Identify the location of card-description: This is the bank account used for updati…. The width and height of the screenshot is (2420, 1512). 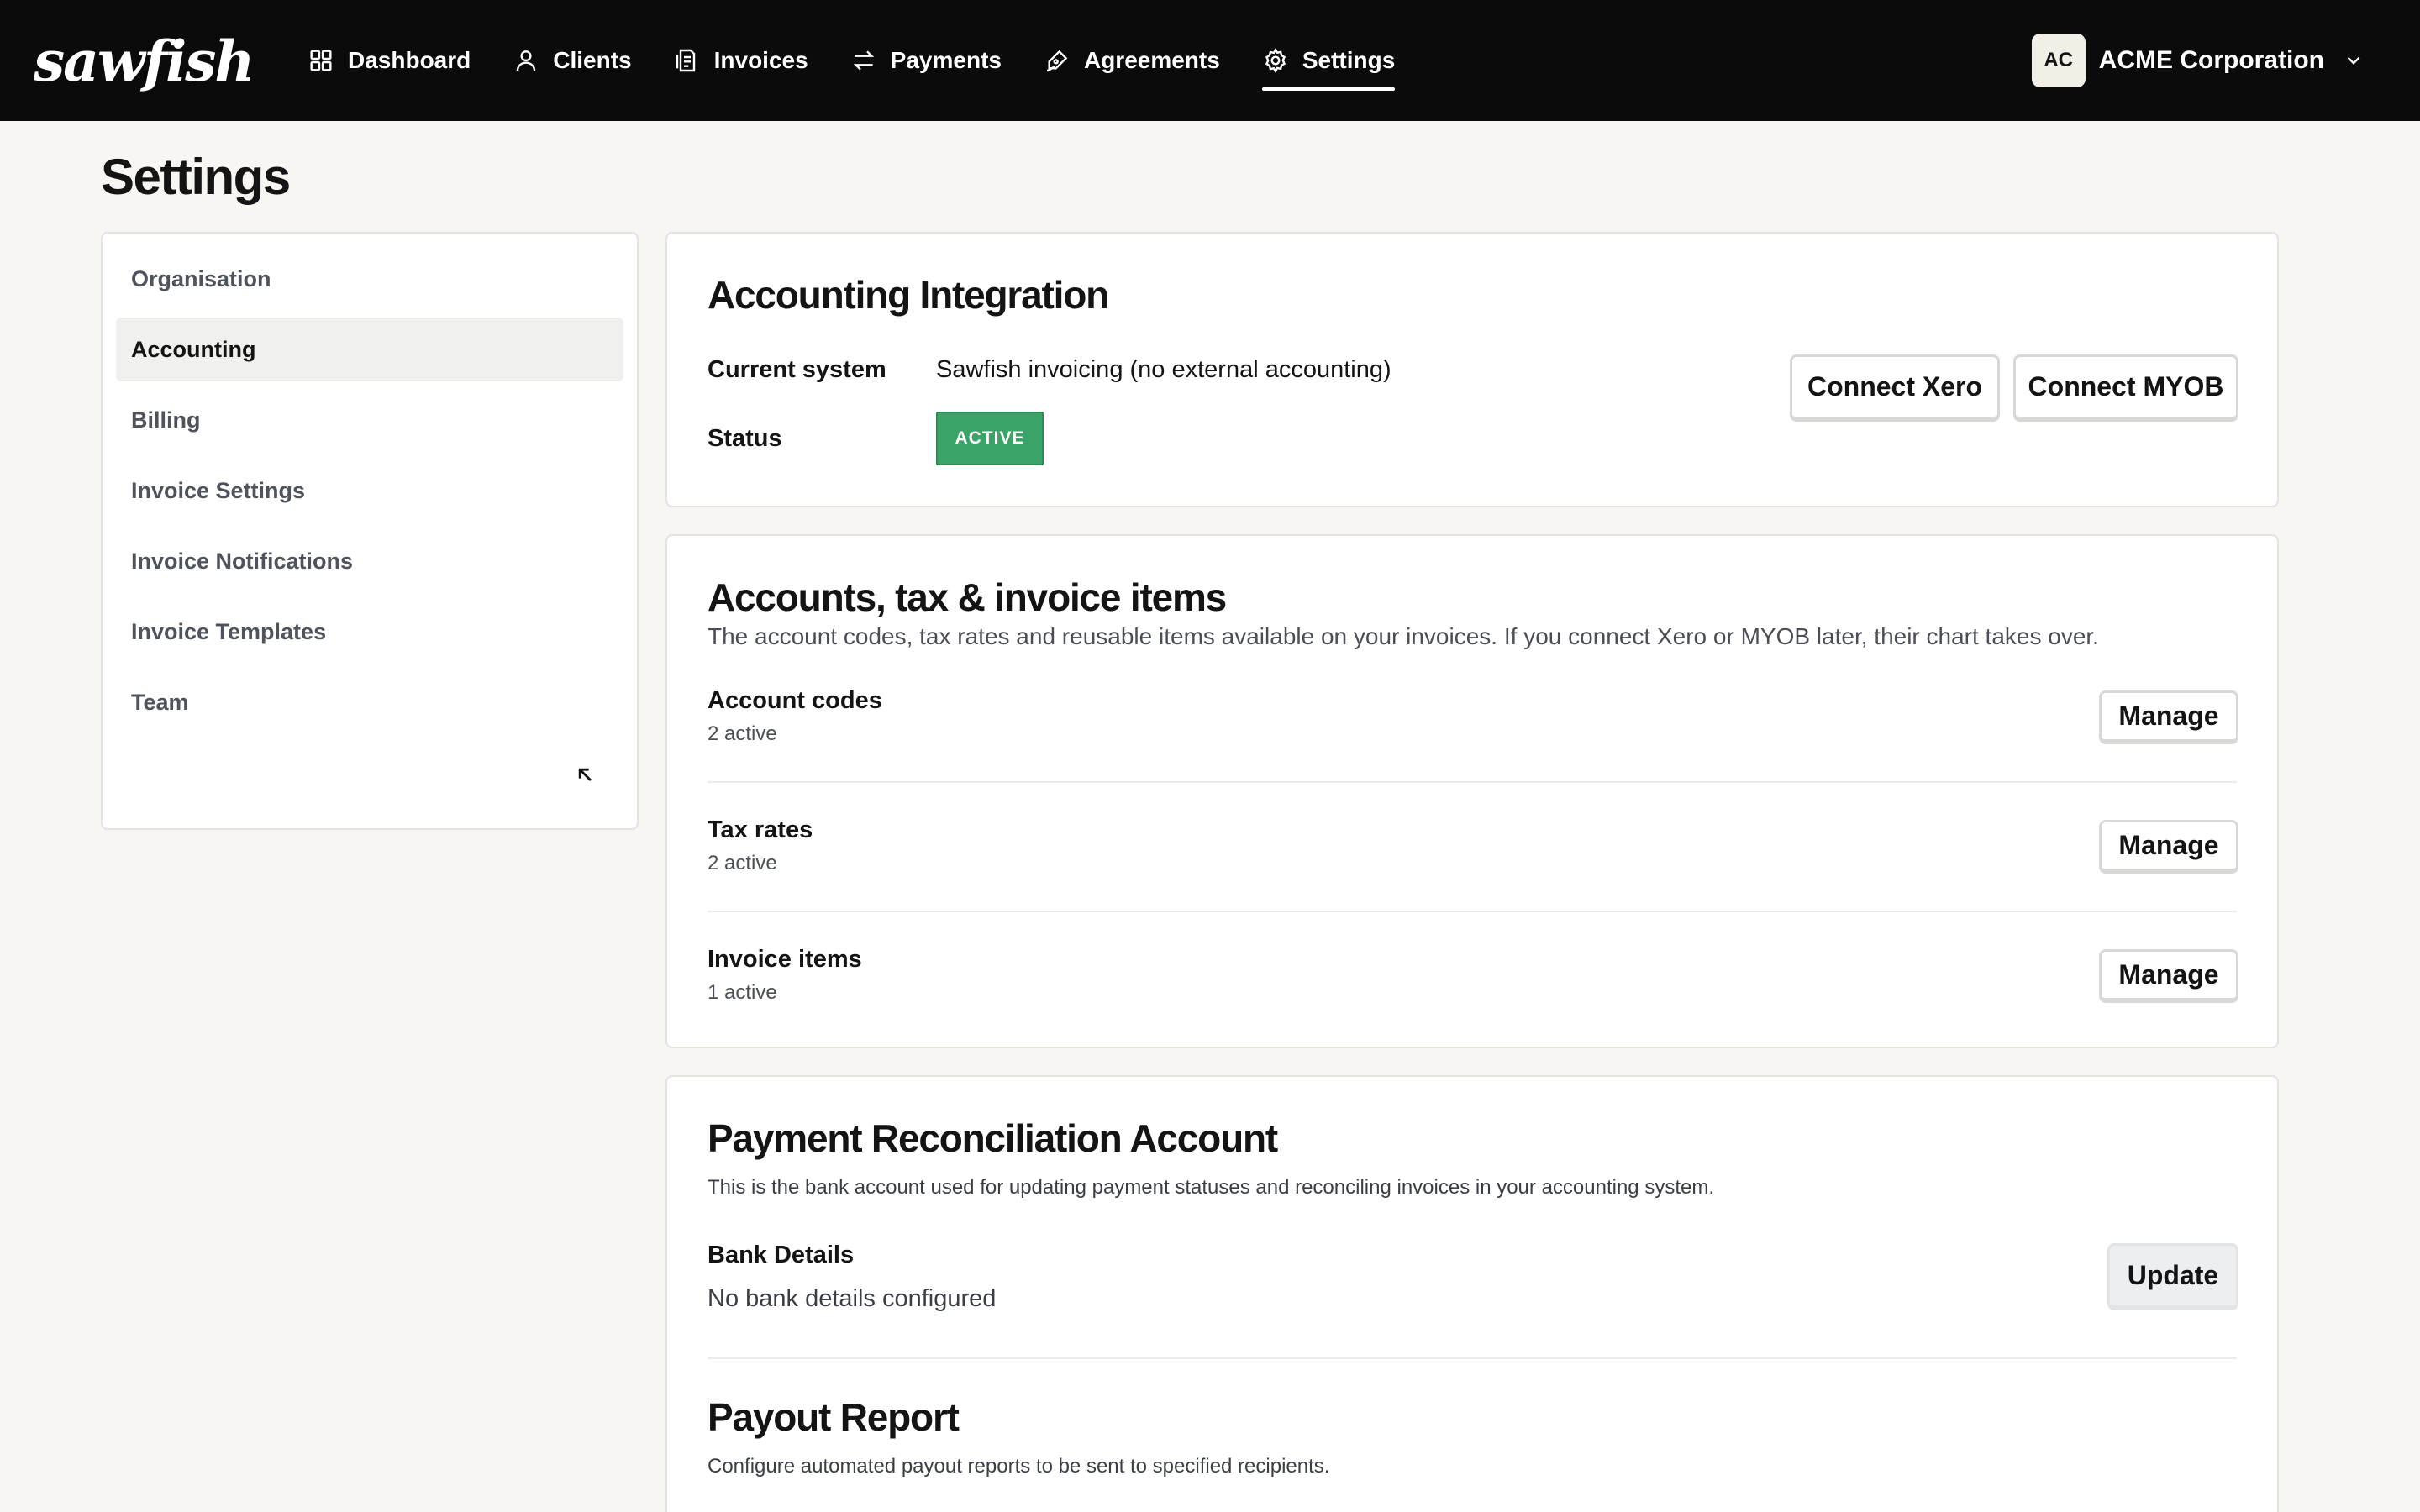
(1211, 1187).